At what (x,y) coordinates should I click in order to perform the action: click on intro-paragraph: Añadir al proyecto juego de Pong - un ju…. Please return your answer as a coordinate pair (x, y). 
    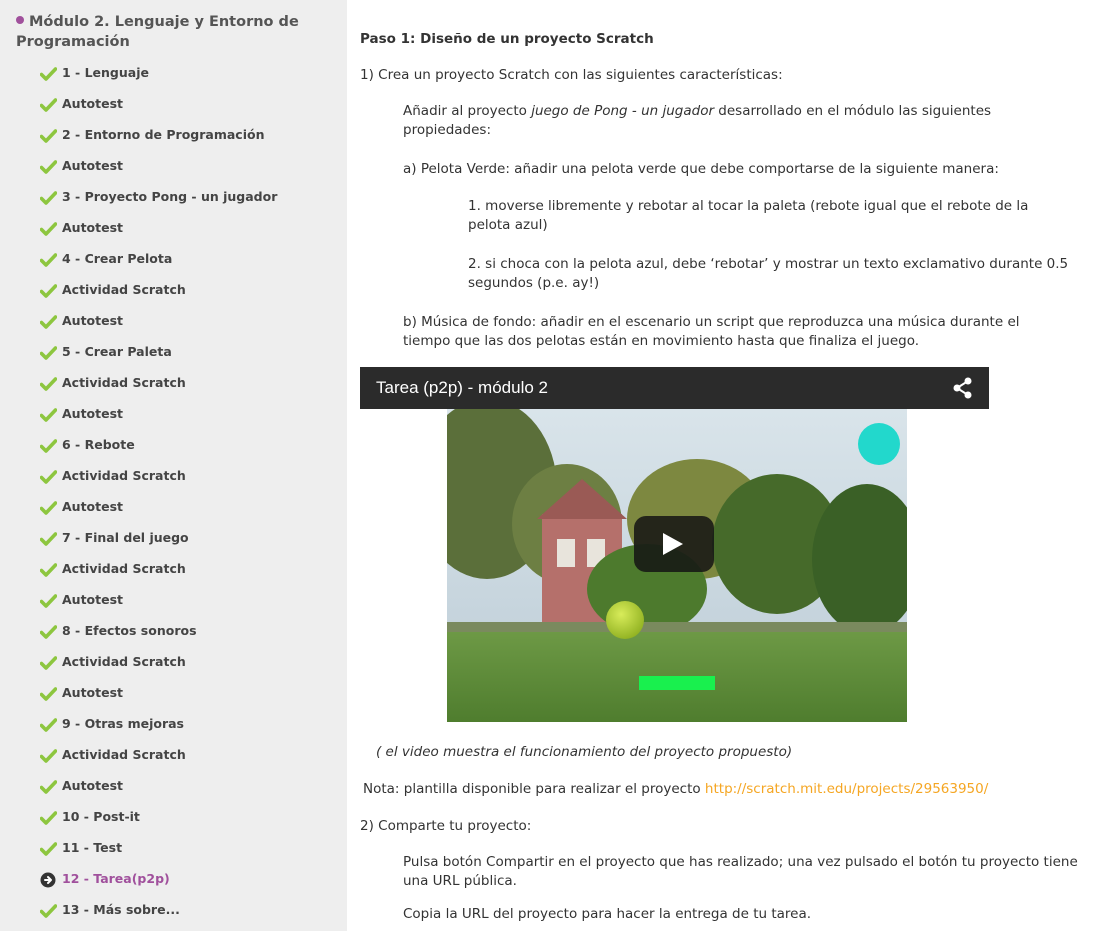
    Looking at the image, I should click on (697, 120).